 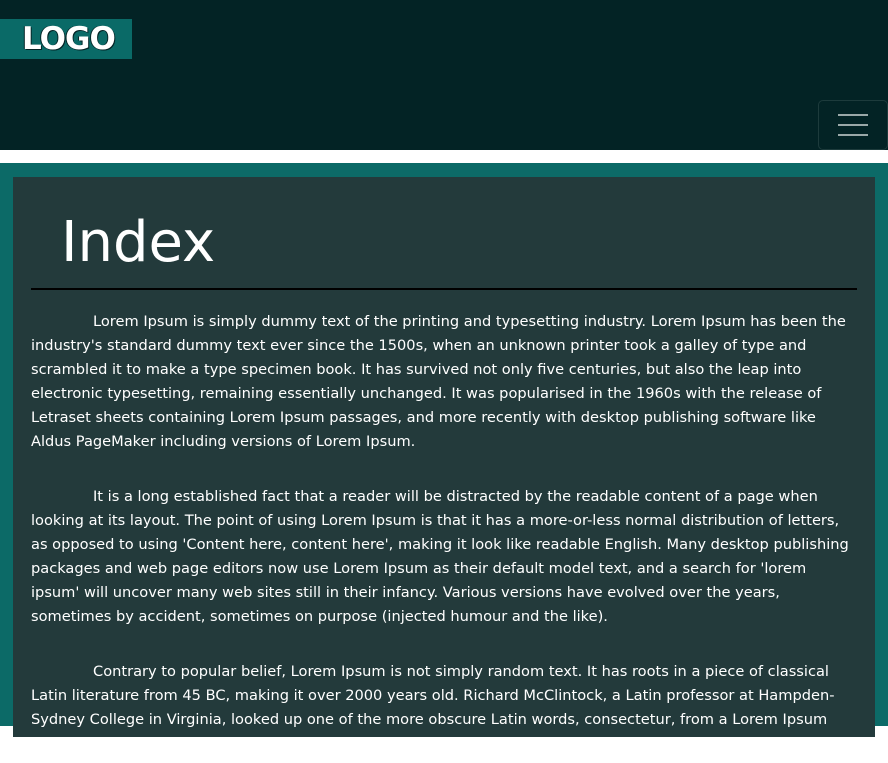 I want to click on logo: LOGO, so click(x=66, y=39).